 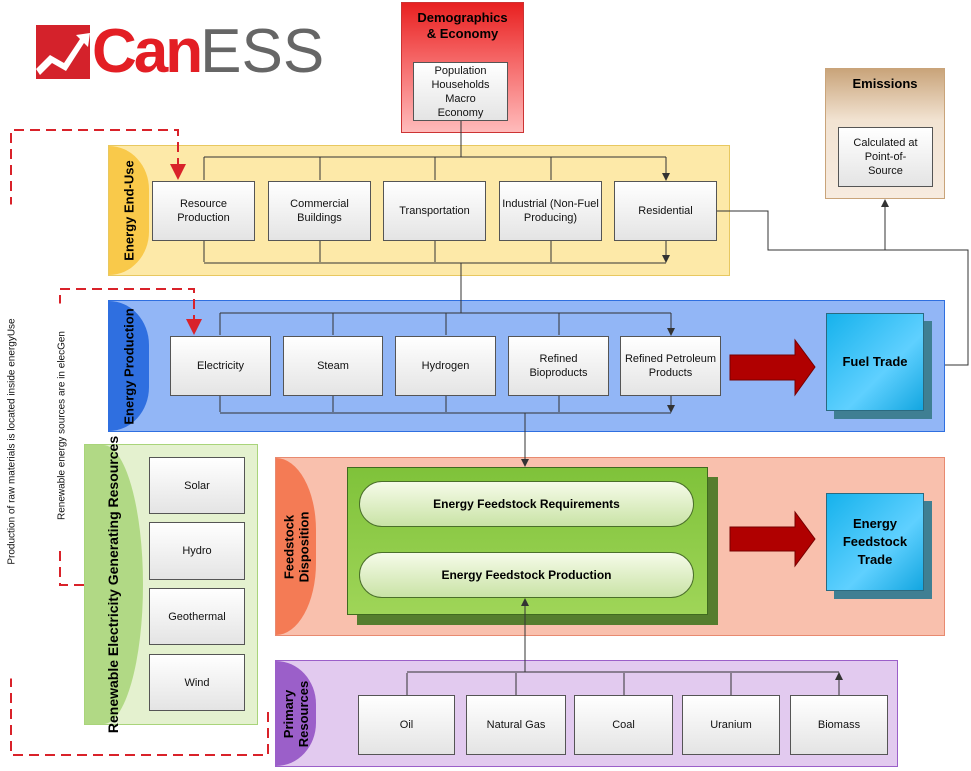 What do you see at coordinates (147, 51) in the screenshot?
I see `logo-can: Can` at bounding box center [147, 51].